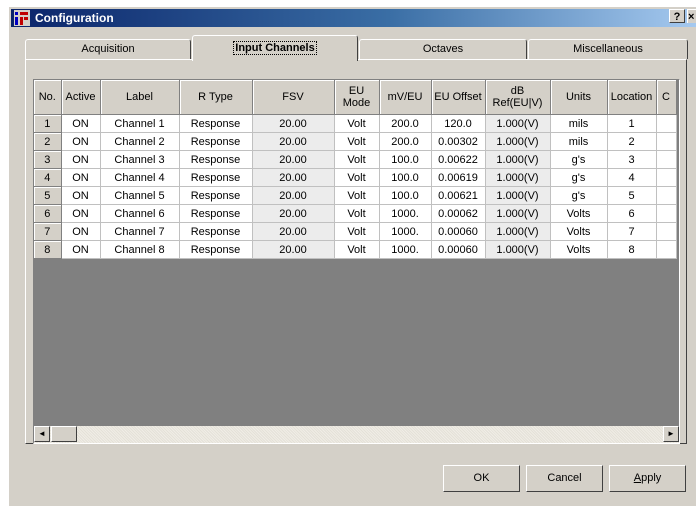  Describe the element at coordinates (140, 231) in the screenshot. I see `grid-cell: Channel 7` at that location.